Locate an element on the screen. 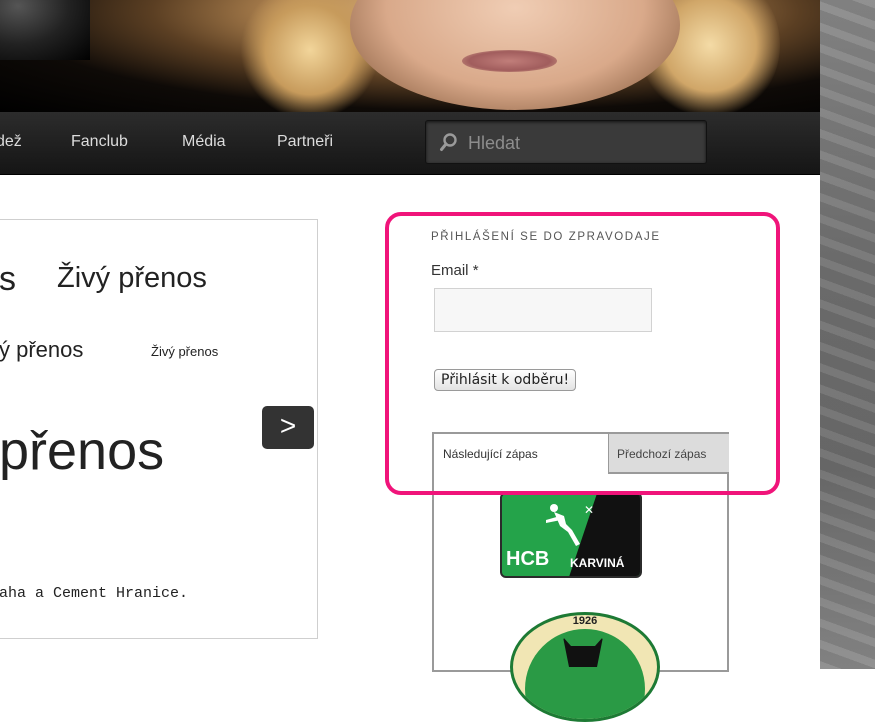  main-nav: dež Fanclub Média Partneři is located at coordinates (410, 143).